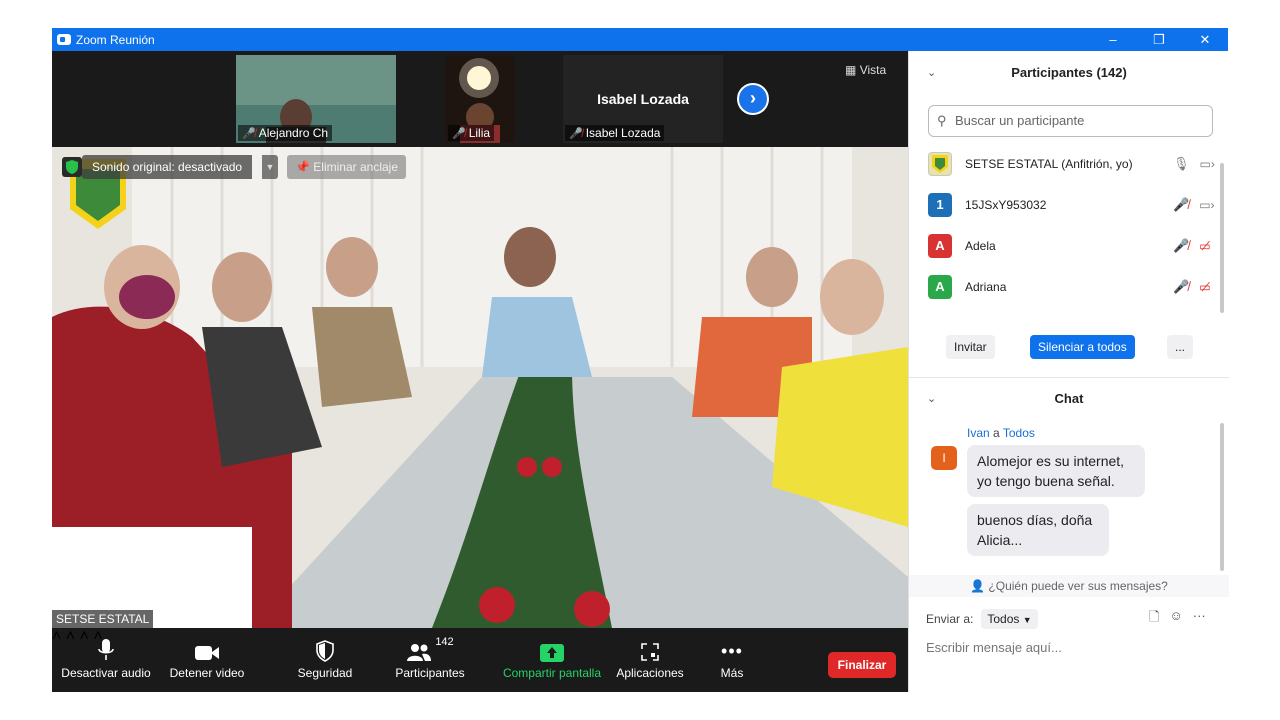 The image size is (1280, 720). Describe the element at coordinates (615, 133) in the screenshot. I see `thumbnail-name-tag: 🎤̸ Isabel Lozada` at that location.